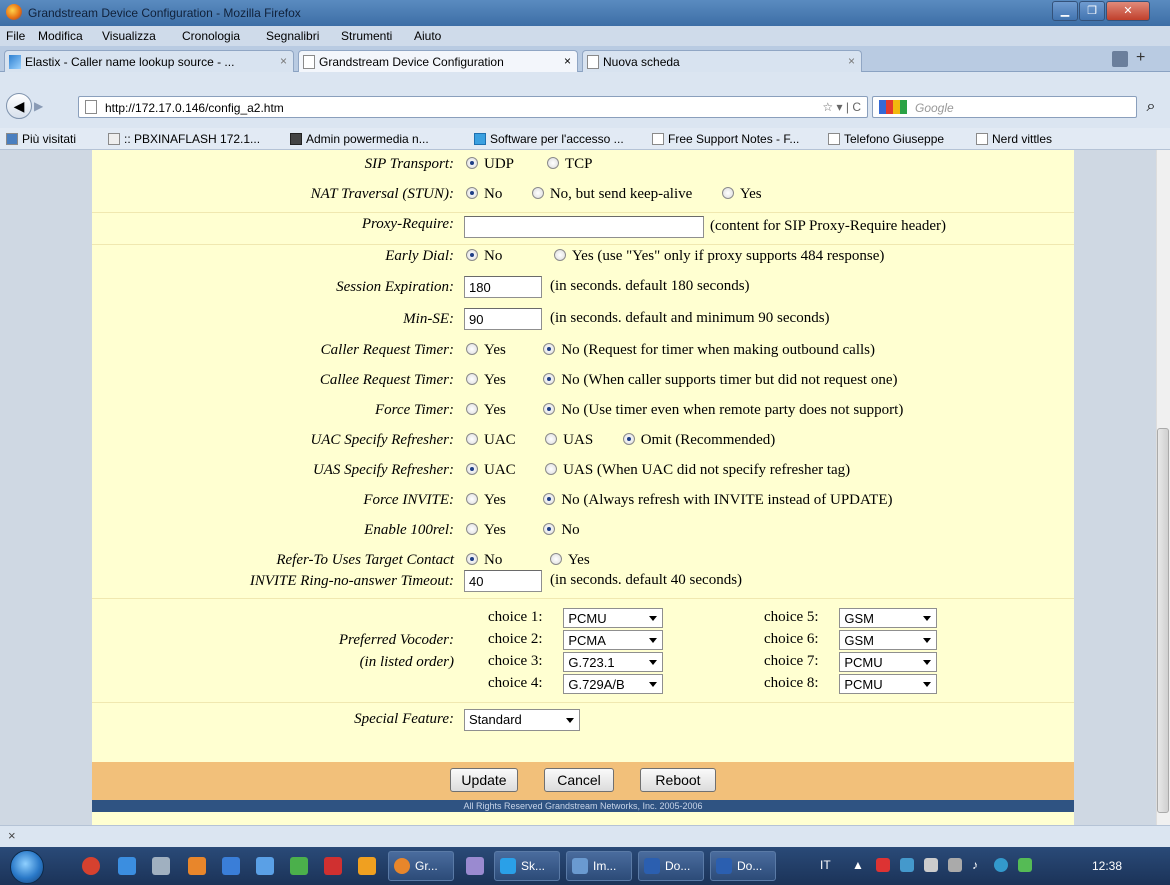 The image size is (1170, 885). I want to click on tab-groups-icon, so click(1120, 59).